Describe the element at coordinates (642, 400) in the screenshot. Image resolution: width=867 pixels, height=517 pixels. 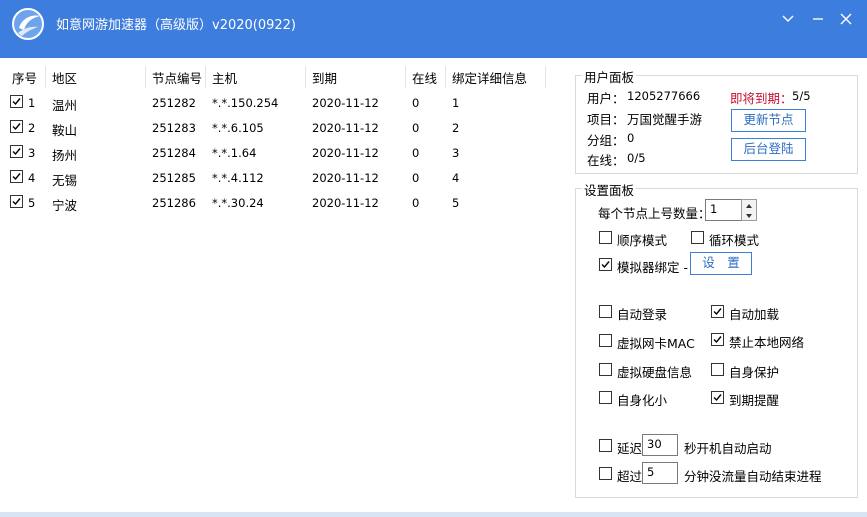
I see `self-minimize-label: 自身化小` at that location.